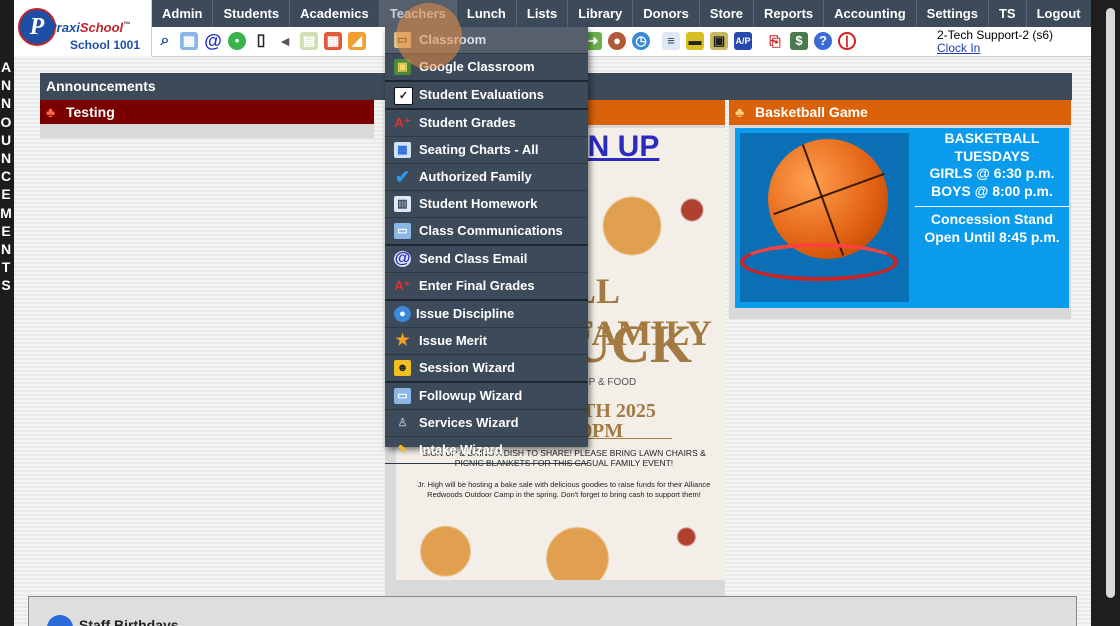  Describe the element at coordinates (357, 41) in the screenshot. I see `megaphone-icon: ◢` at that location.